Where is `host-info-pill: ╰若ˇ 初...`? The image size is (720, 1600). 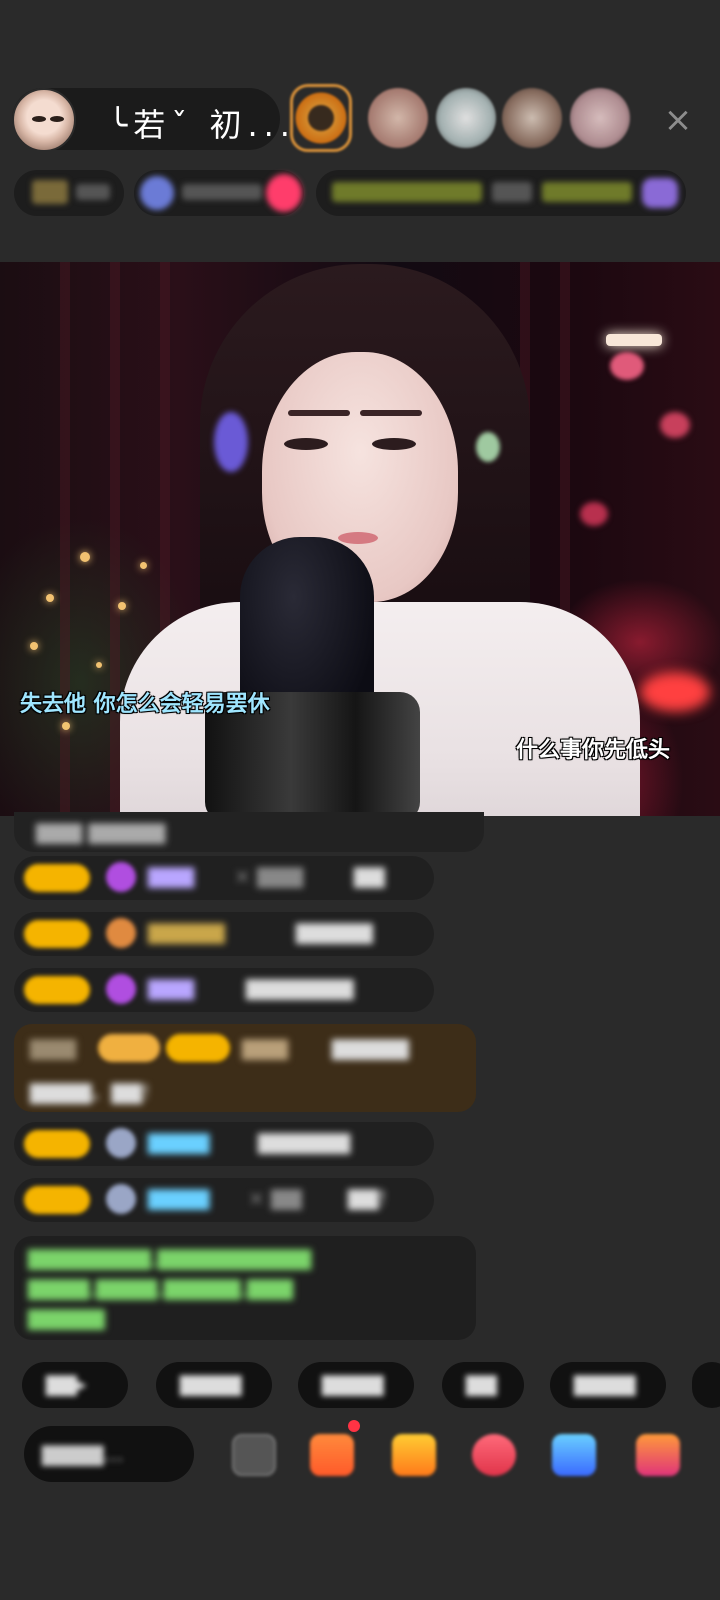 host-info-pill: ╰若ˇ 初... is located at coordinates (151, 120).